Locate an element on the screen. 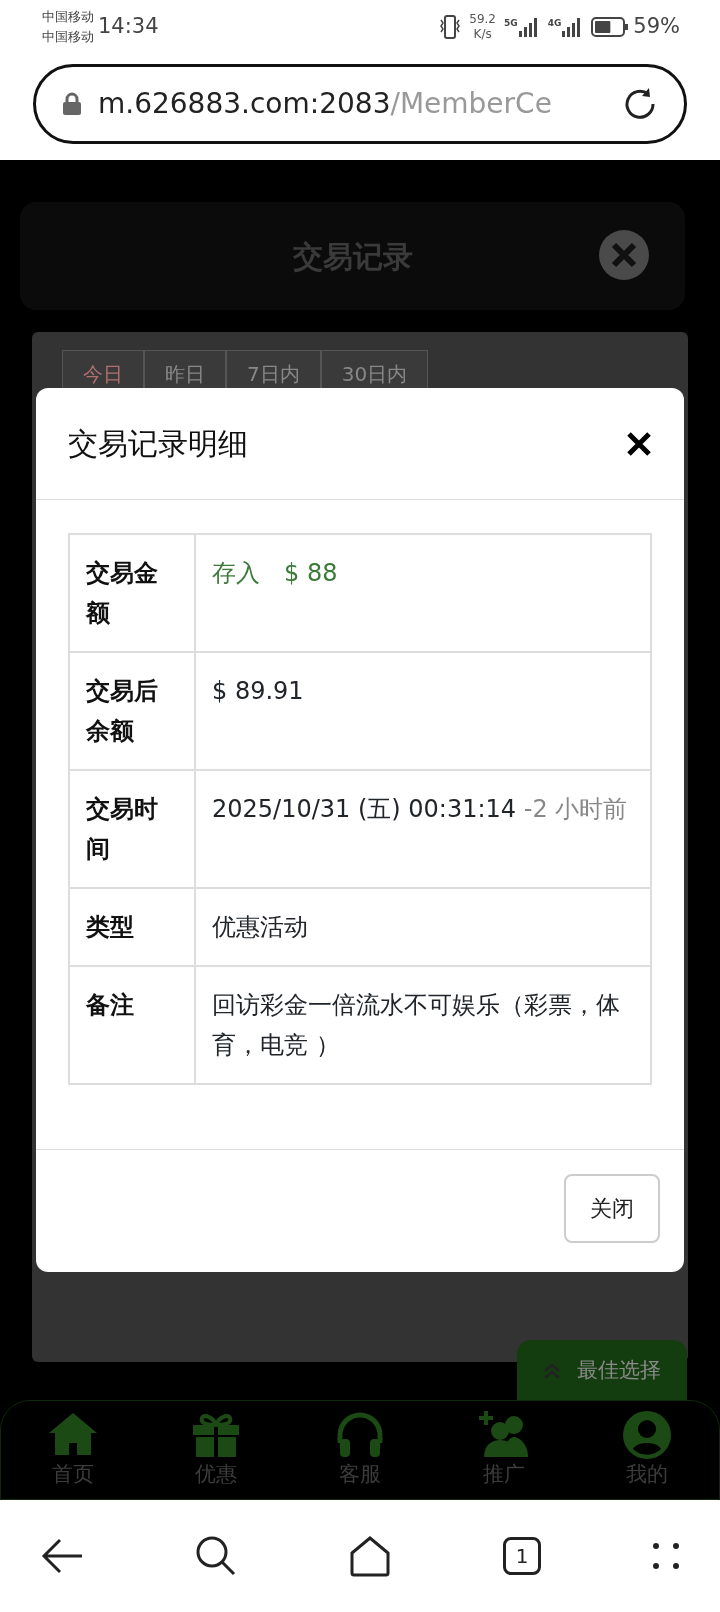  network-speed: 59.2 is located at coordinates (482, 19).